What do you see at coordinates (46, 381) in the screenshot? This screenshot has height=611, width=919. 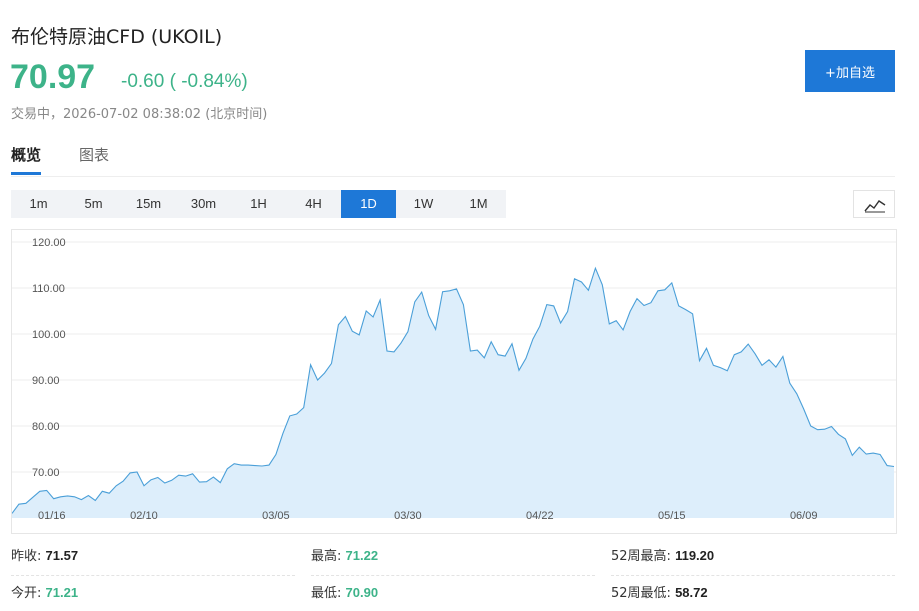 I see `y-tick-label: 90.00` at bounding box center [46, 381].